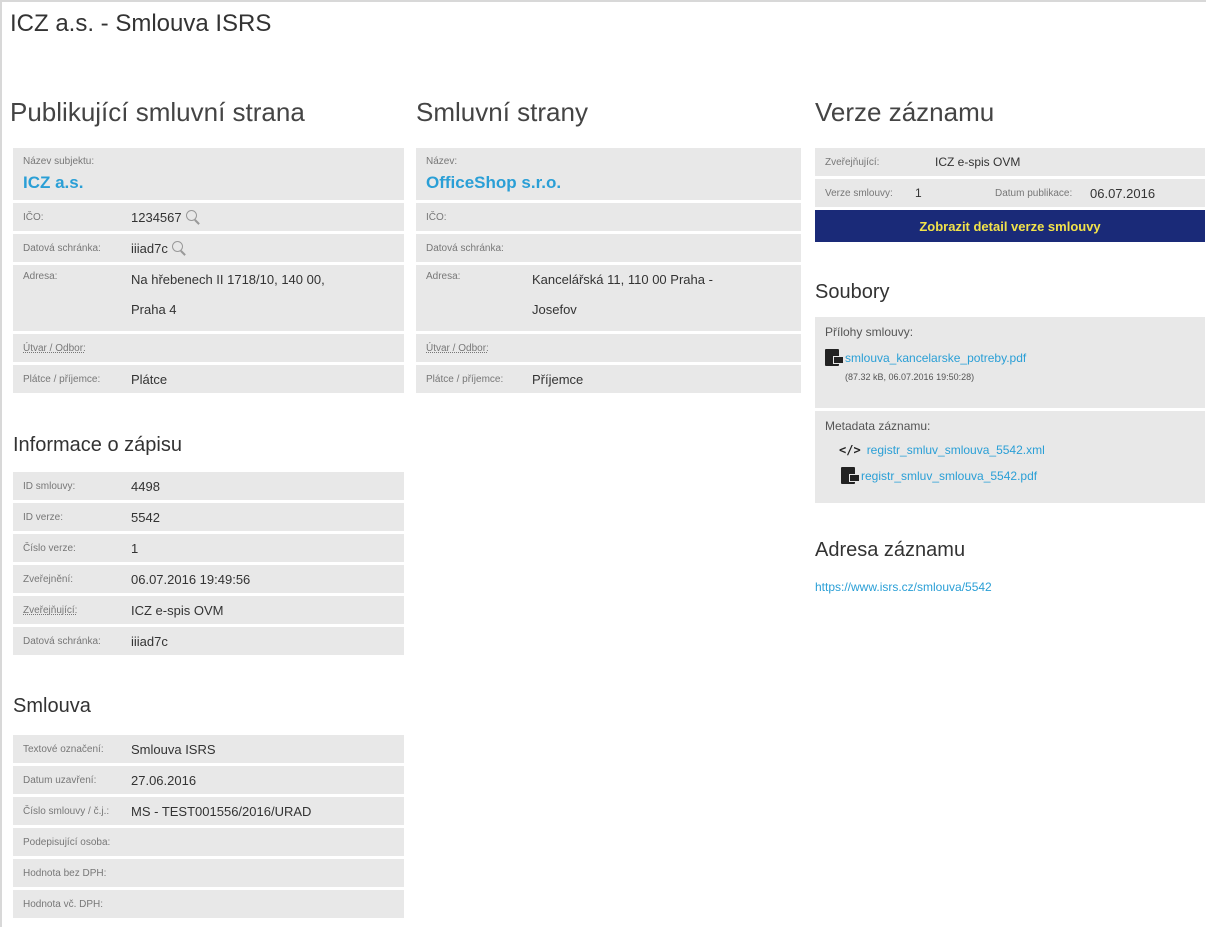 This screenshot has width=1206, height=927. I want to click on contract-number-value: MS - TEST001556/2016/URAD, so click(221, 811).